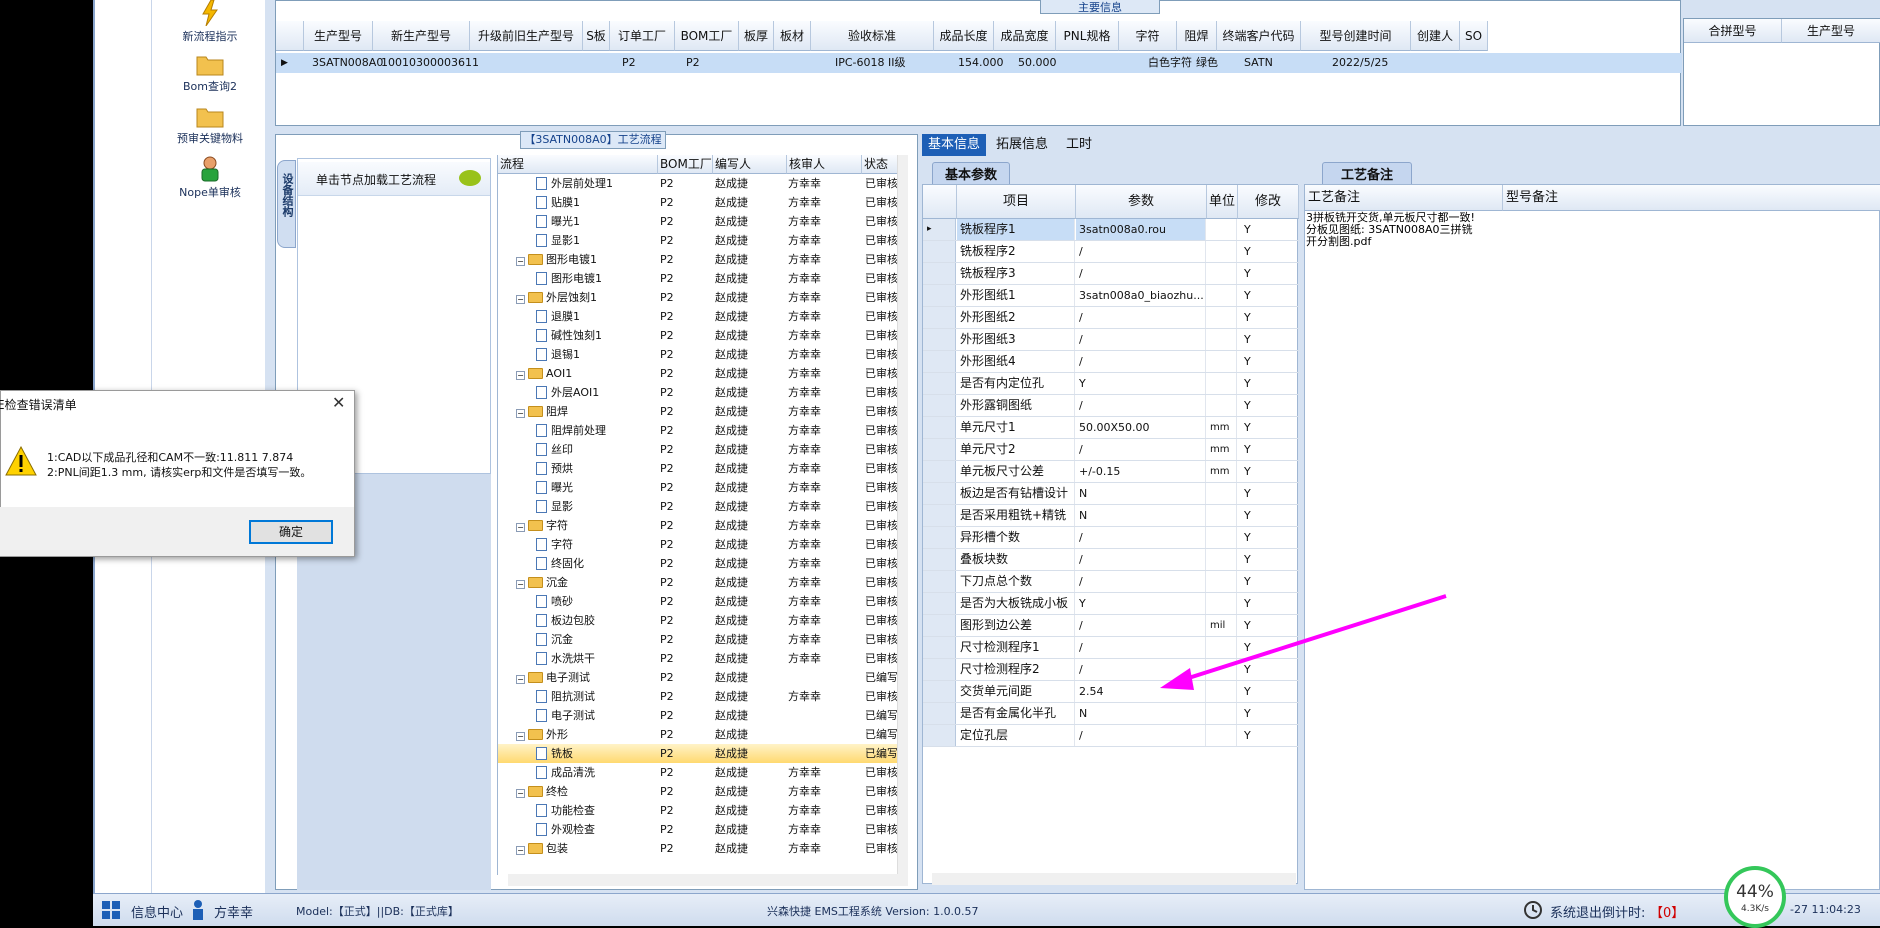 The height and width of the screenshot is (928, 1880). What do you see at coordinates (1691, 198) in the screenshot?
I see `col-header: 型号备注` at bounding box center [1691, 198].